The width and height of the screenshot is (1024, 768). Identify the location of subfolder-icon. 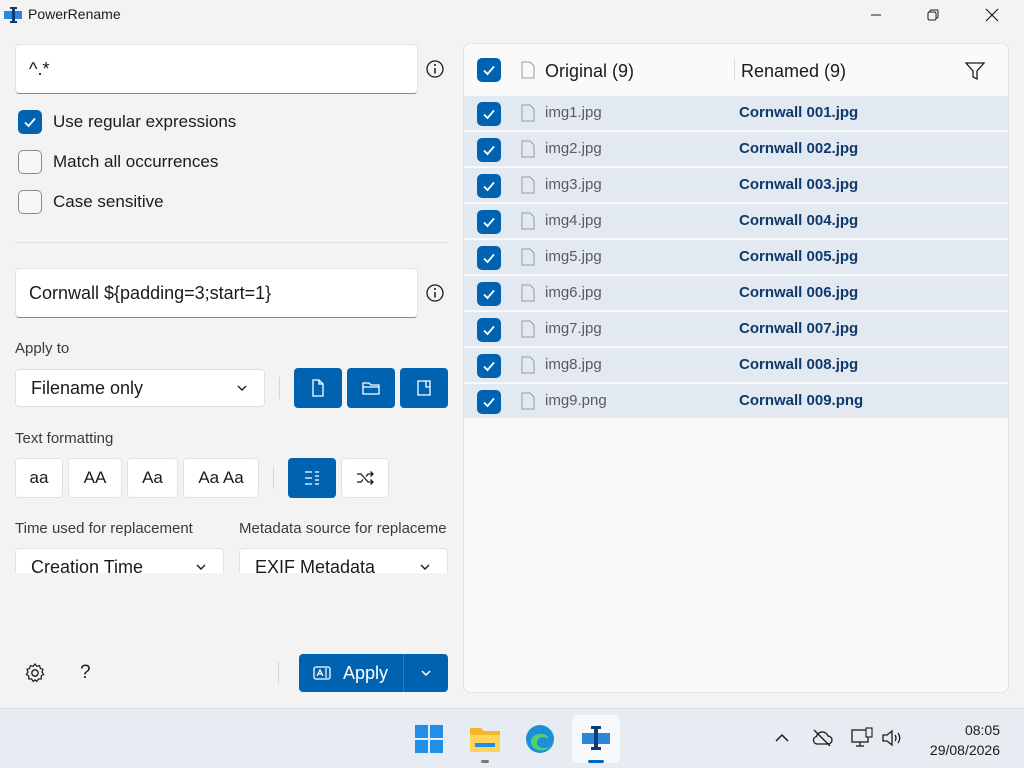
(424, 388).